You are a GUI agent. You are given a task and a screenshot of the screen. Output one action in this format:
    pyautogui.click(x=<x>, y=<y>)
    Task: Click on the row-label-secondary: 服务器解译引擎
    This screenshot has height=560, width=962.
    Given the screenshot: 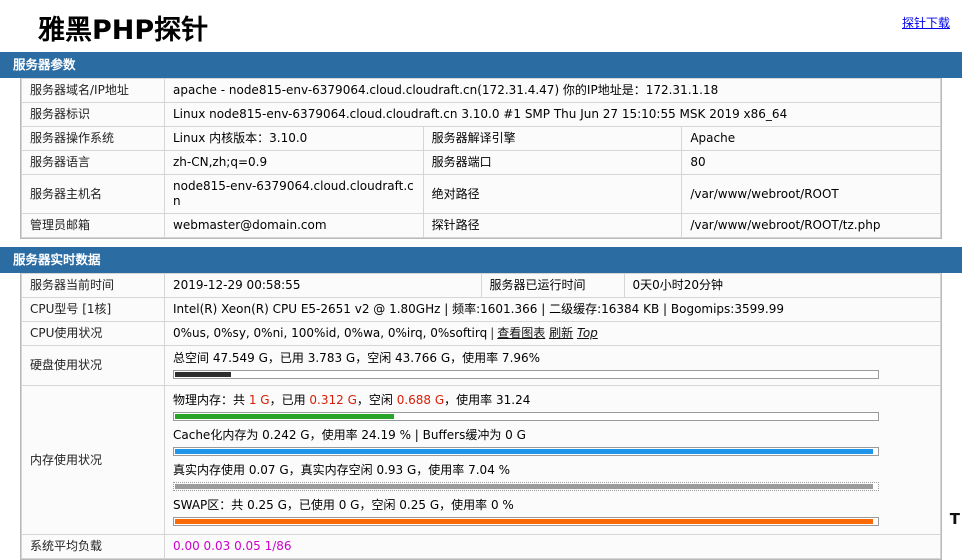 What is the action you would take?
    pyautogui.click(x=552, y=138)
    